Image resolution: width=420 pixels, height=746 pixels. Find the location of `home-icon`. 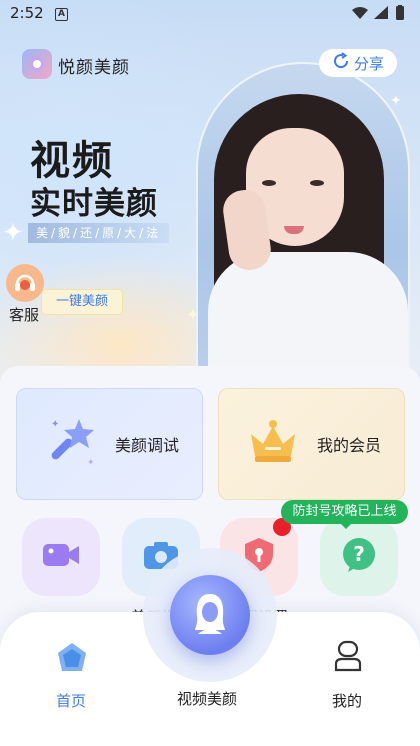

home-icon is located at coordinates (72, 659).